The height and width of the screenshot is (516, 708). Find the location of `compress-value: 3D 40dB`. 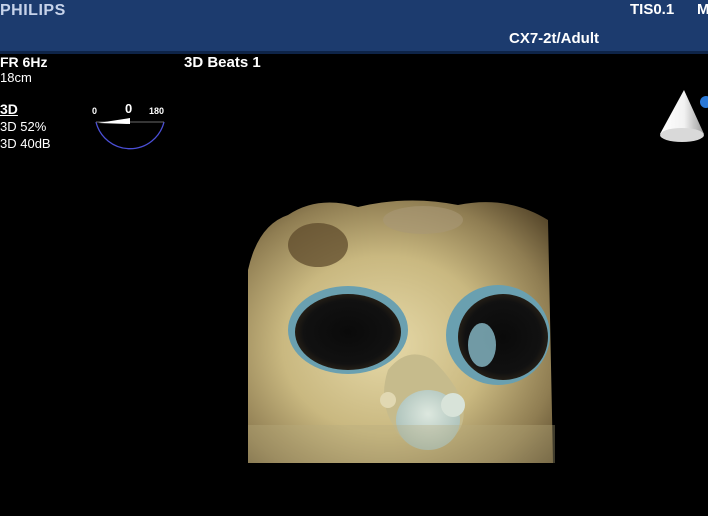

compress-value: 3D 40dB is located at coordinates (25, 143).